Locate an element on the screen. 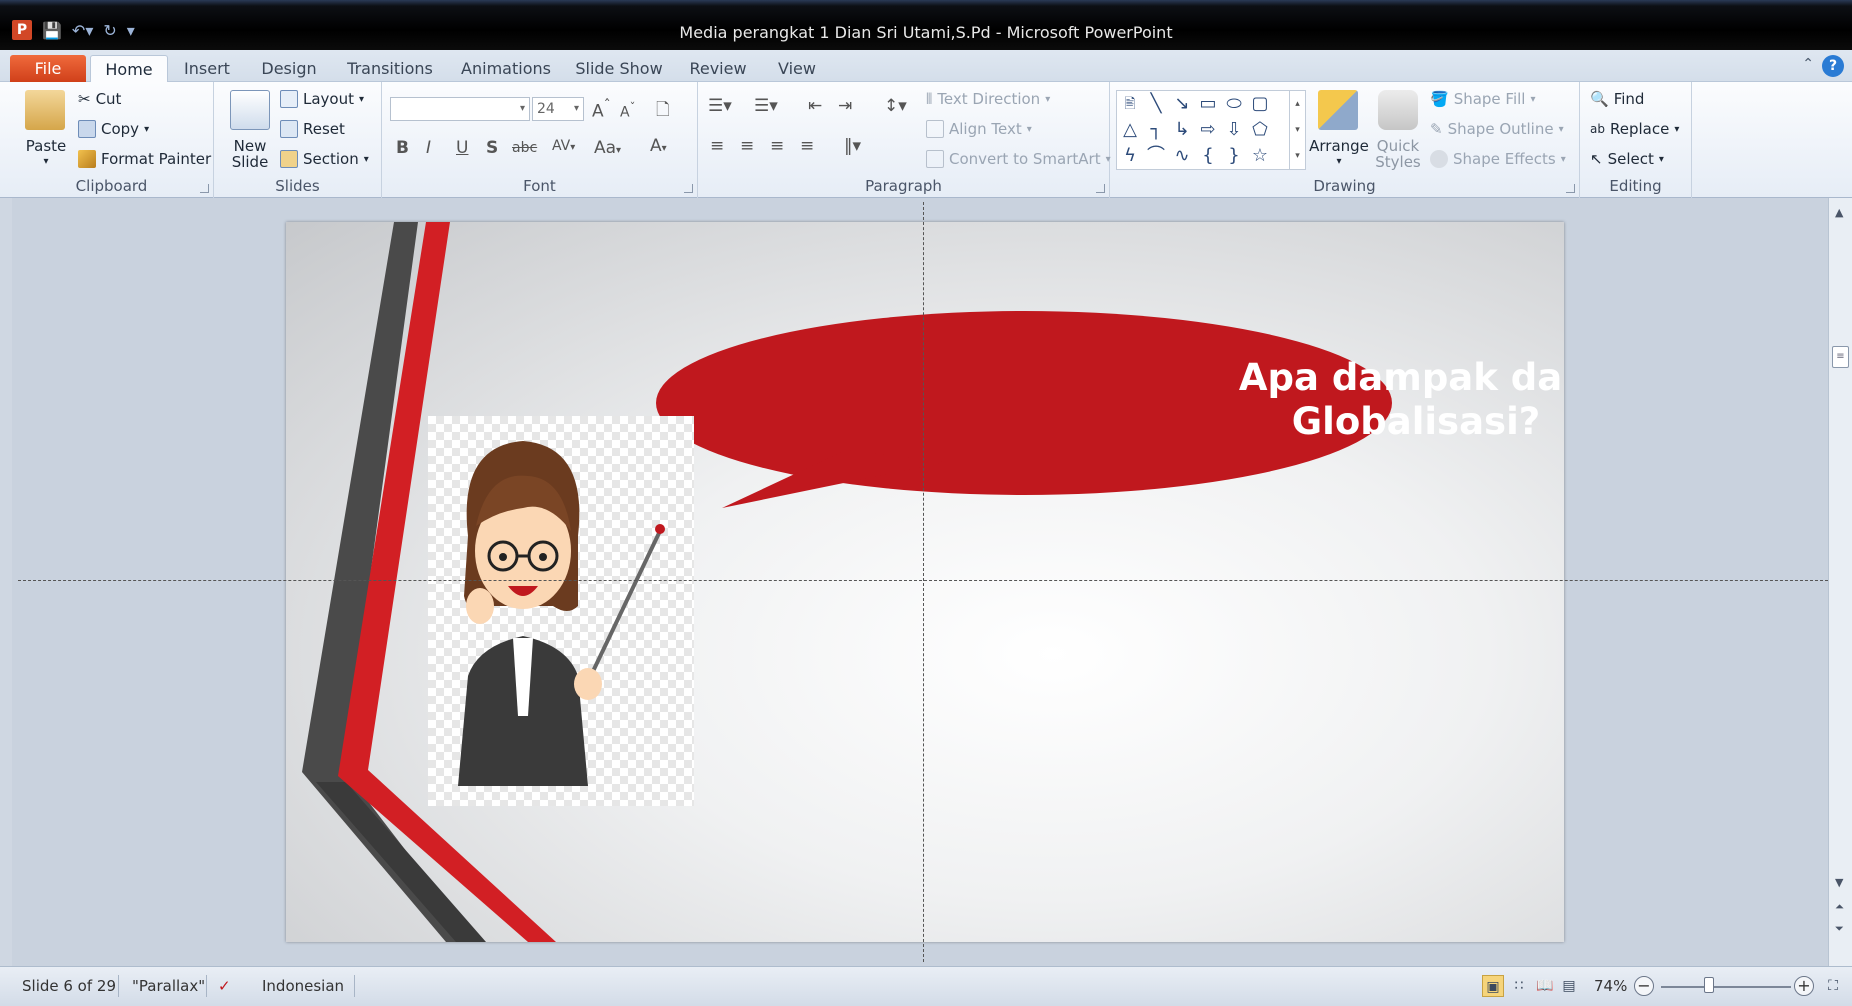 The height and width of the screenshot is (1006, 1852). format-painter-button: Format Painter is located at coordinates (144, 159).